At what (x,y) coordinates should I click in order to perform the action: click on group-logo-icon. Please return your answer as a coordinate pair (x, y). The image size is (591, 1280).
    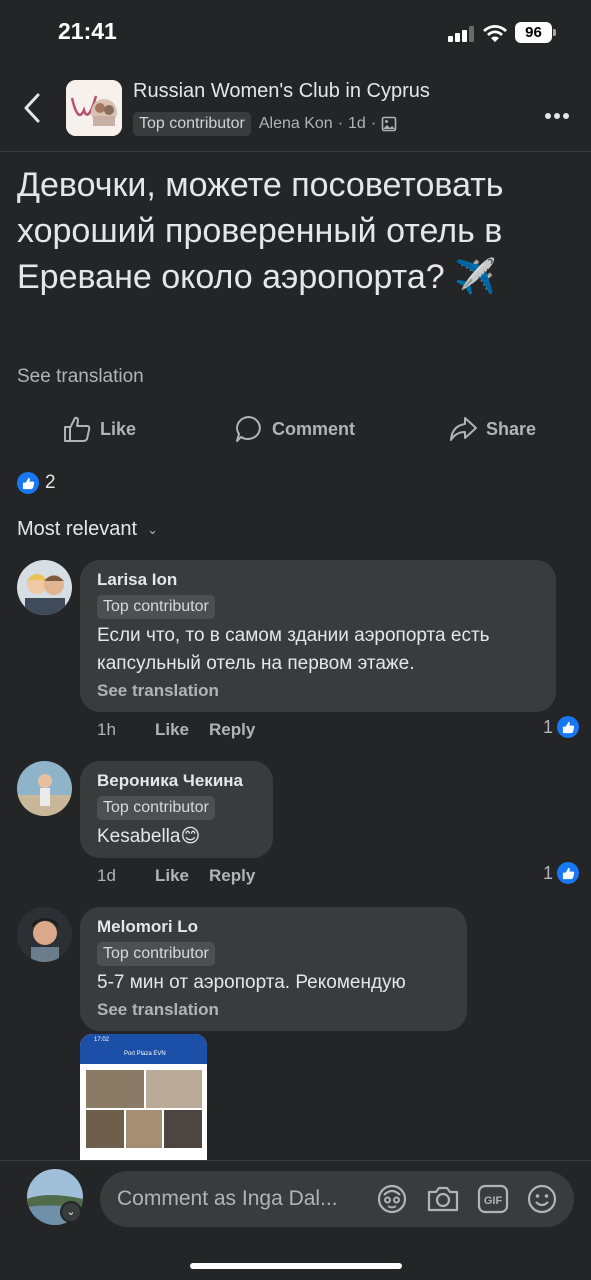
    Looking at the image, I should click on (94, 108).